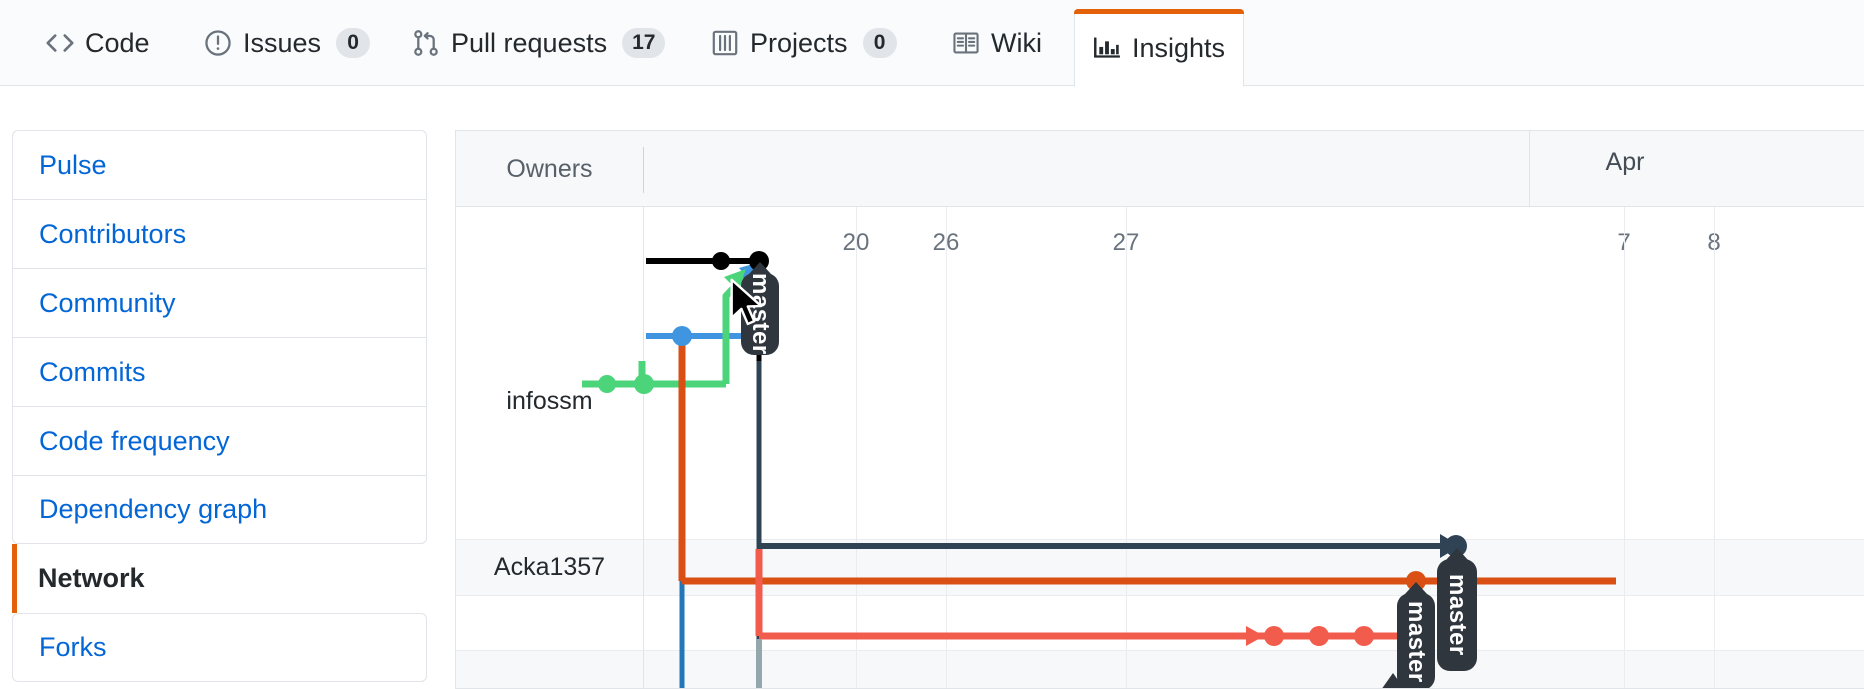  I want to click on arrow-red-branch, so click(1255, 636).